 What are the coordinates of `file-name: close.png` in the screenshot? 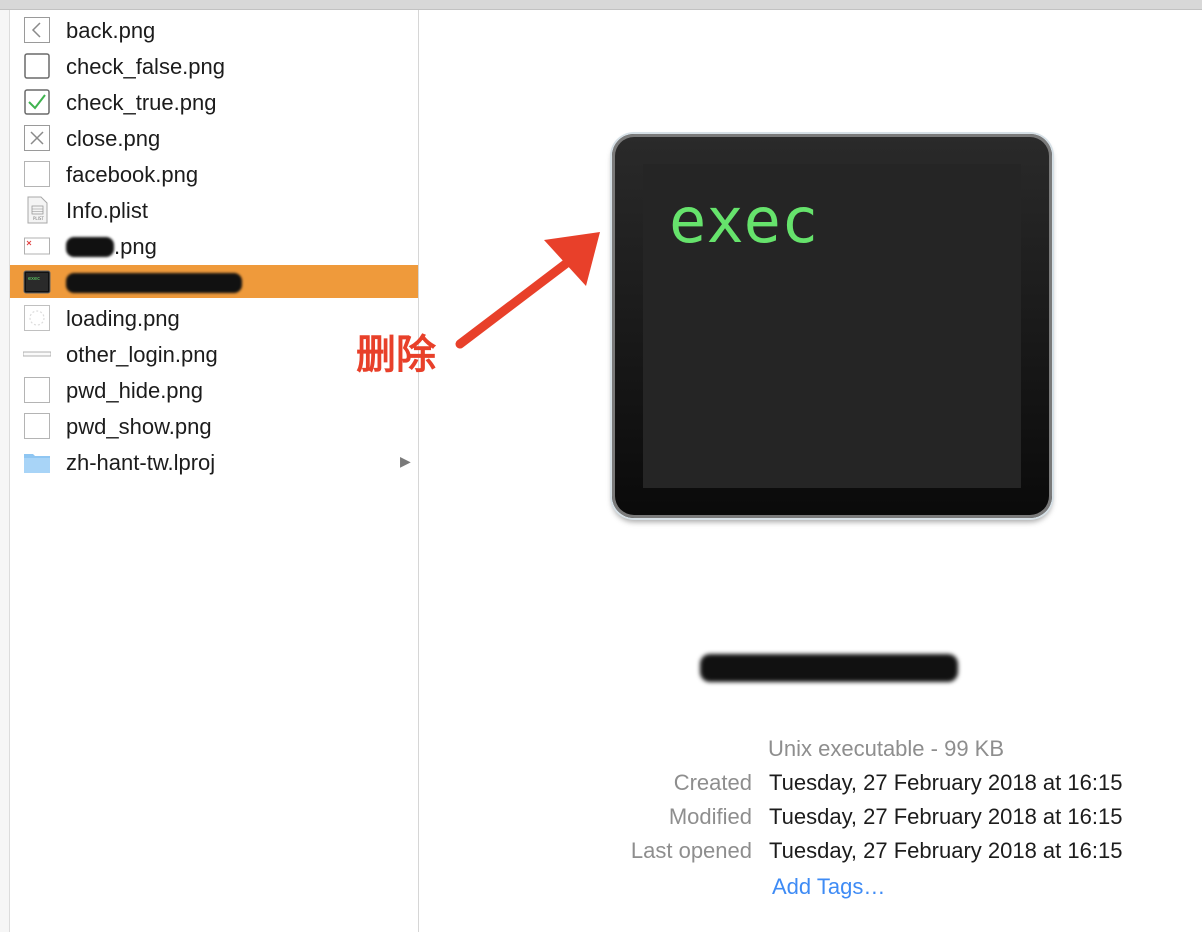 It's located at (113, 138).